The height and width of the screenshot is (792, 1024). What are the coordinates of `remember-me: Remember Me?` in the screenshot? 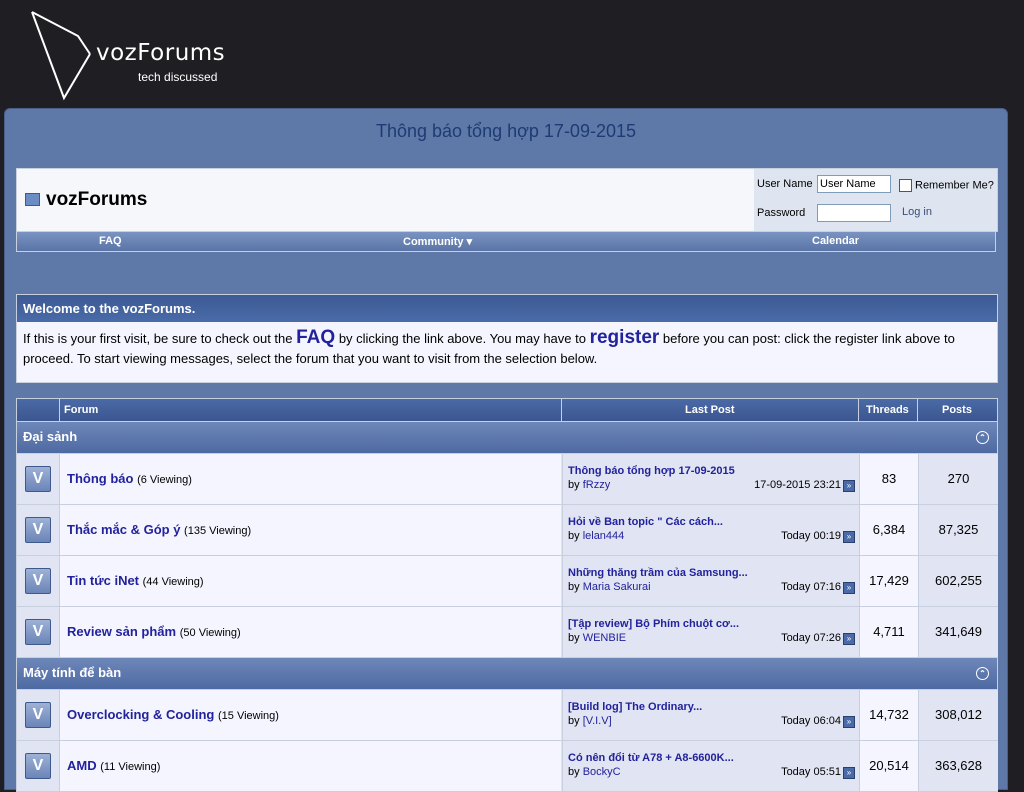 It's located at (946, 185).